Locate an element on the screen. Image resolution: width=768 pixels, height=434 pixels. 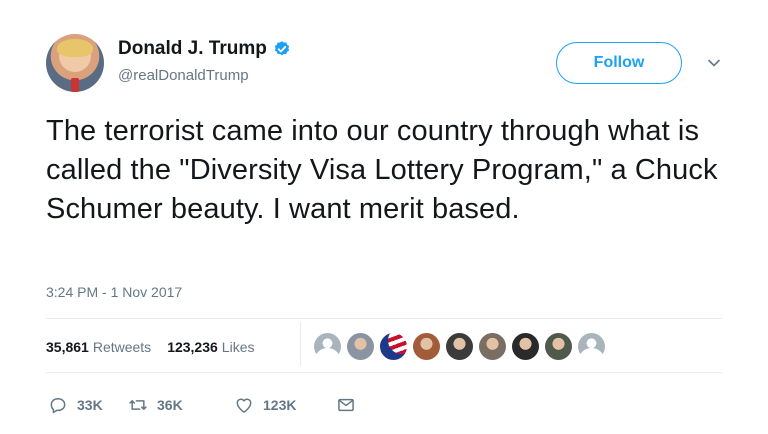
divider-bottom is located at coordinates (384, 372).